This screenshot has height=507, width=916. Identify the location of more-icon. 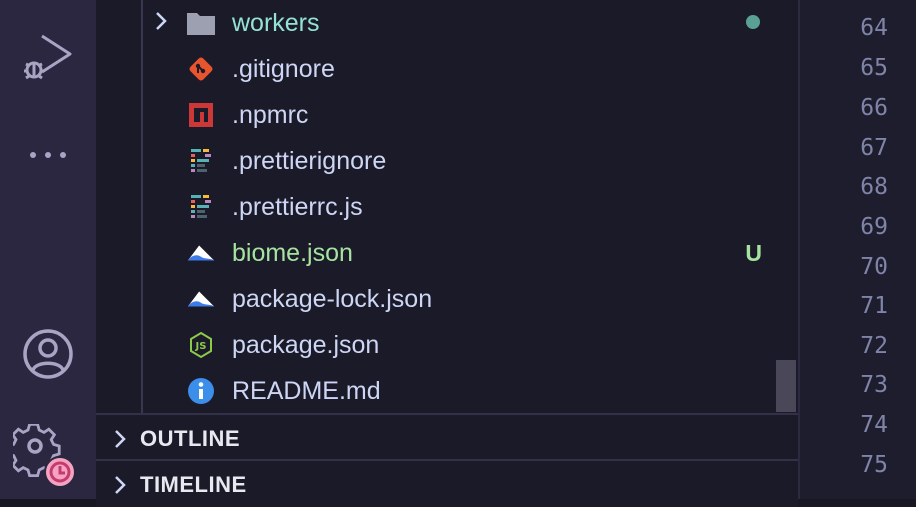
(48, 155).